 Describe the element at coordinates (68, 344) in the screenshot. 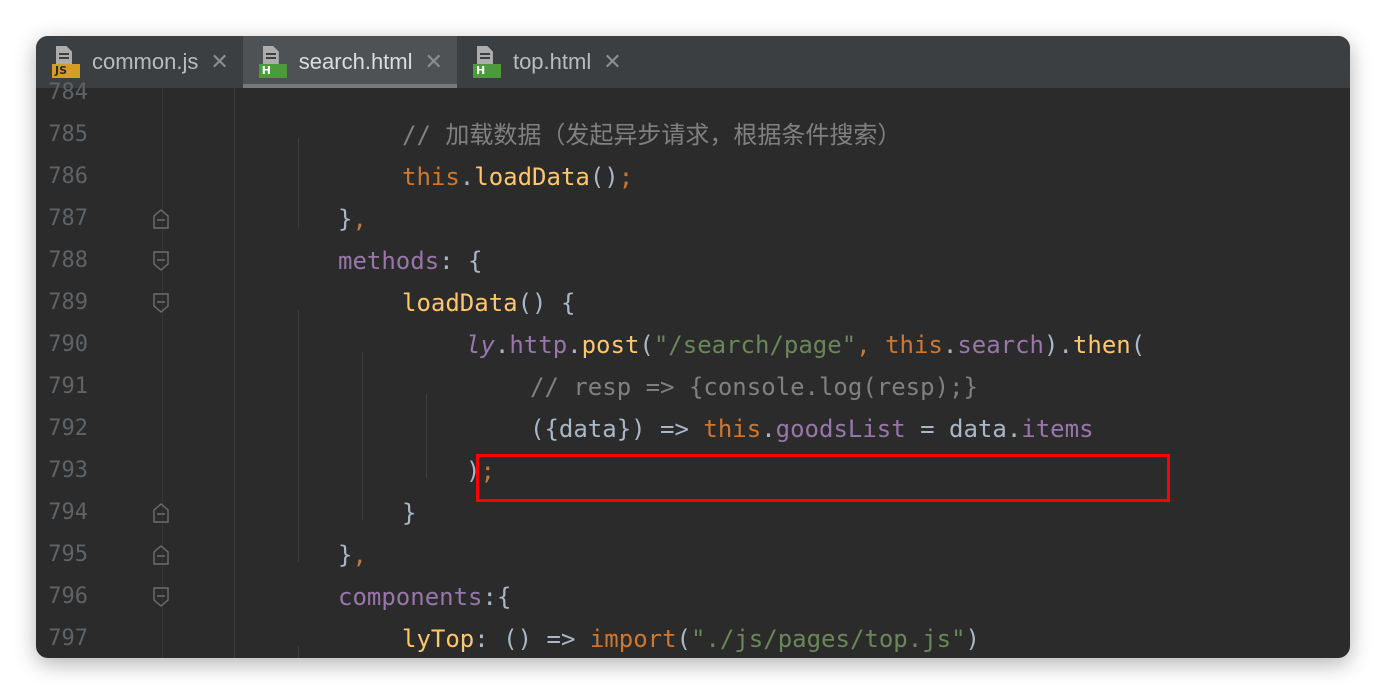

I see `line-number: 790` at that location.